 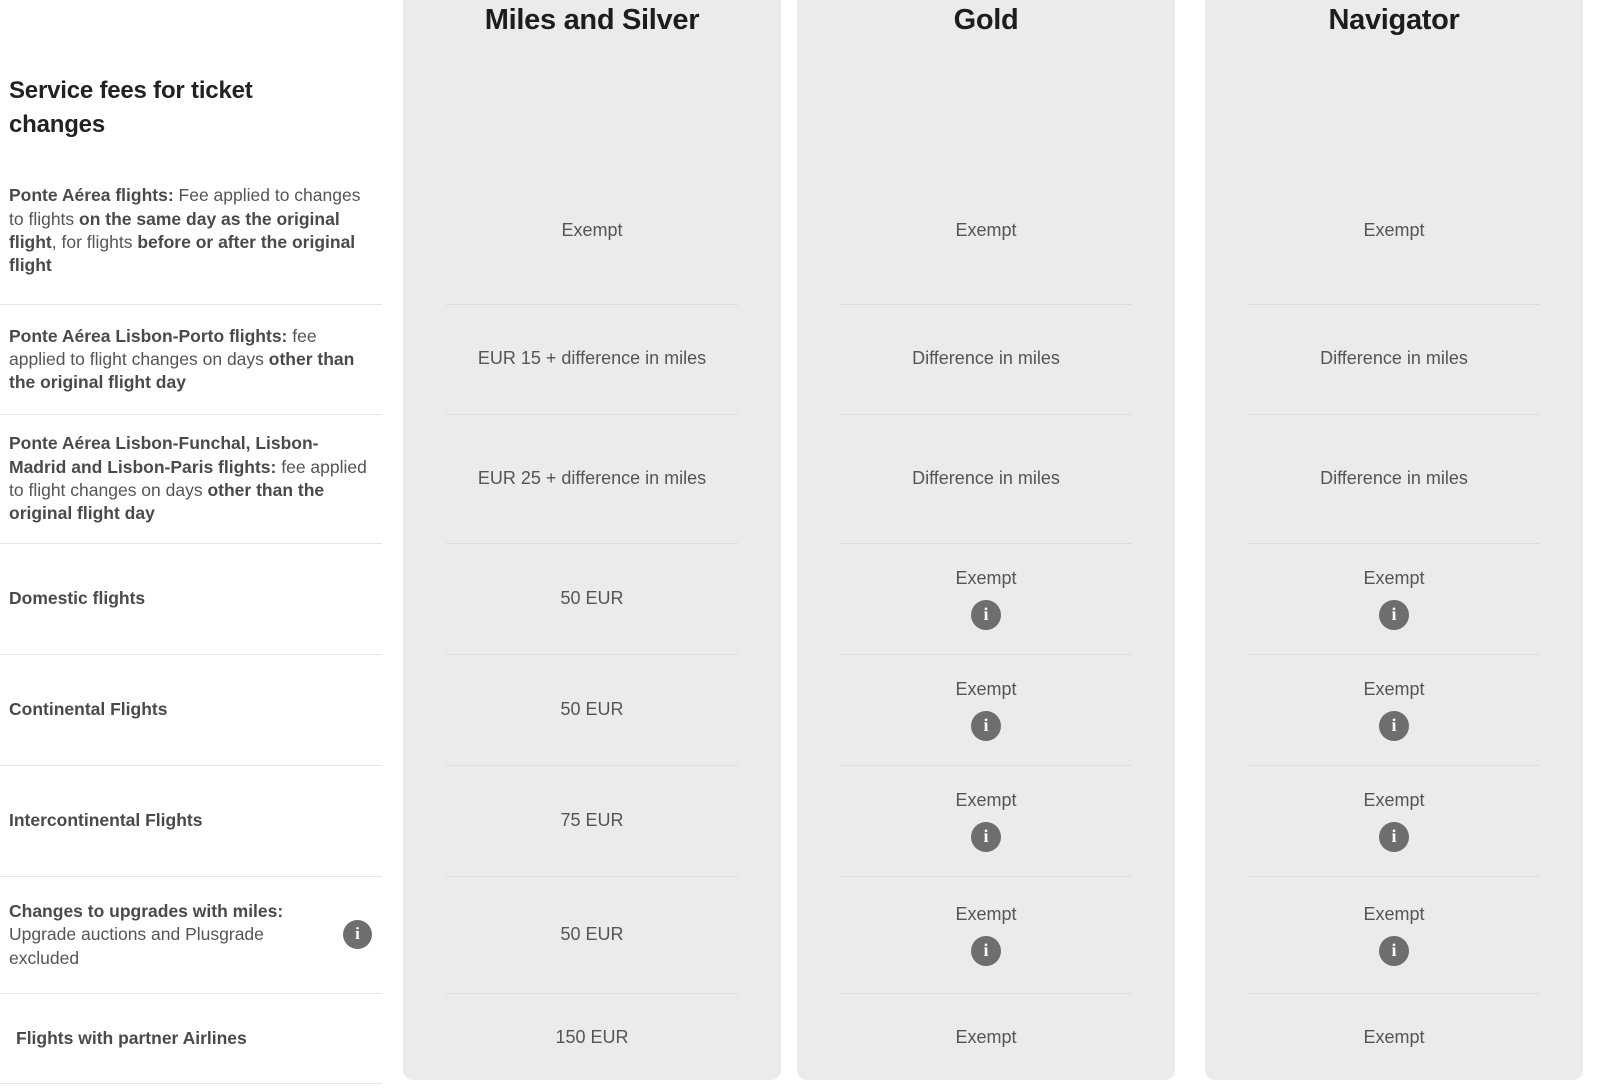 I want to click on row-divider, so click(x=191, y=1083).